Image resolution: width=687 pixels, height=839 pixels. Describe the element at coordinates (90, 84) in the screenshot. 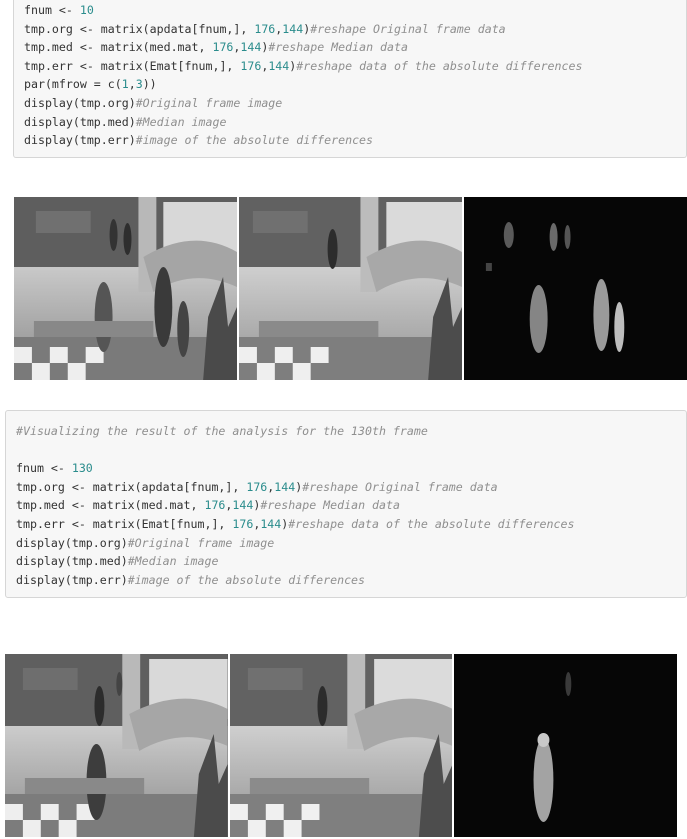

I see `code-line: par(mfrow = c(1,3))` at that location.